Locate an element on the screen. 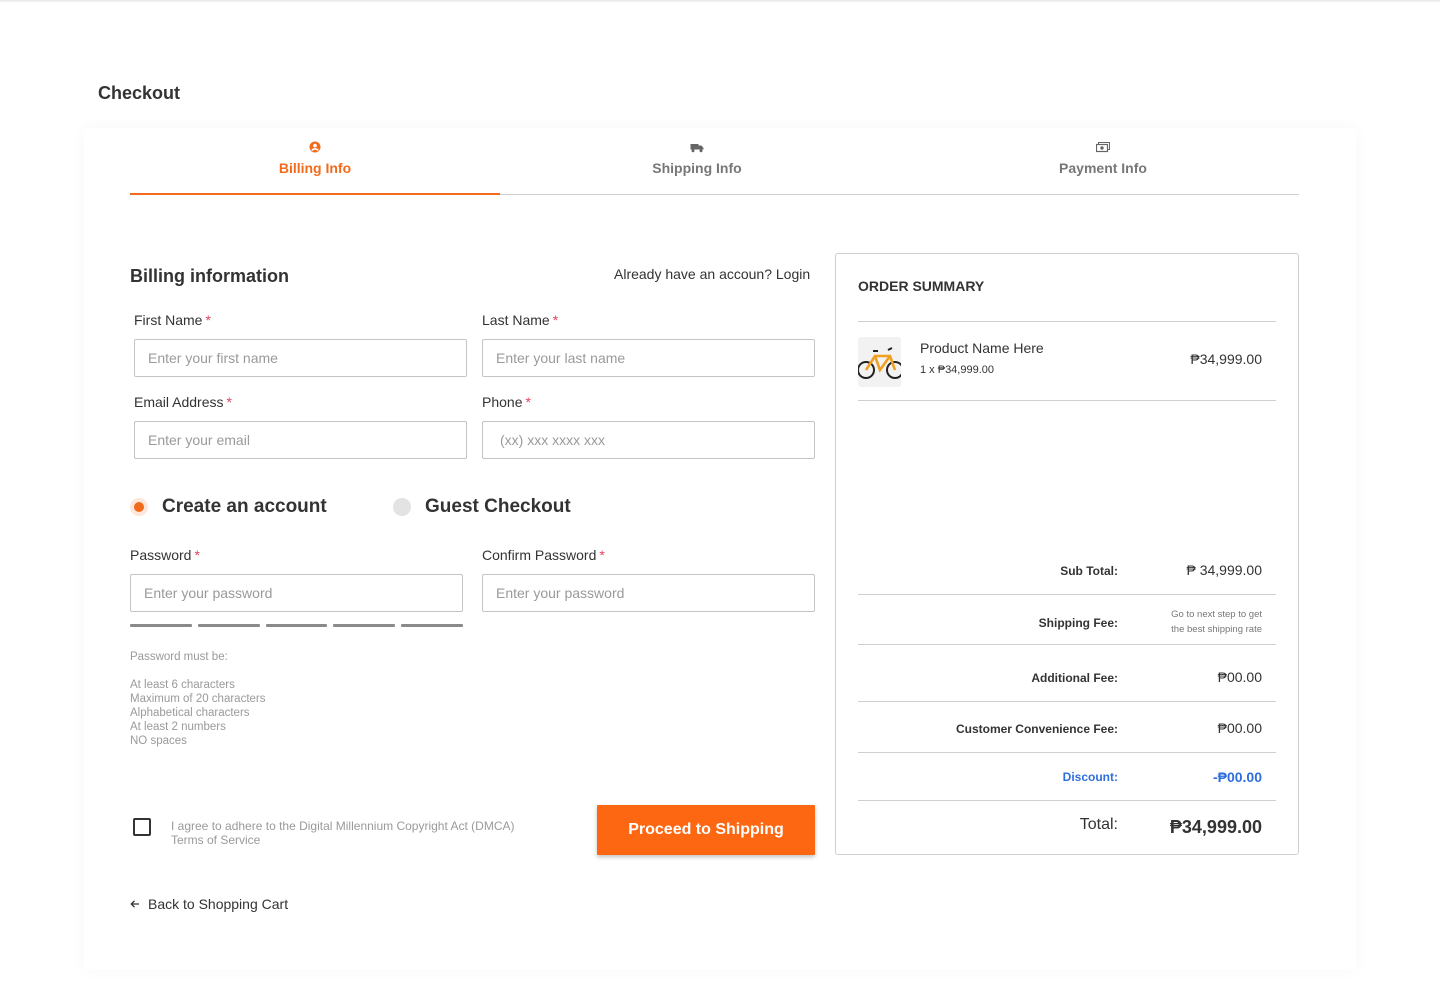 This screenshot has height=997, width=1440. product-price: ₱34,999.00 is located at coordinates (1226, 359).